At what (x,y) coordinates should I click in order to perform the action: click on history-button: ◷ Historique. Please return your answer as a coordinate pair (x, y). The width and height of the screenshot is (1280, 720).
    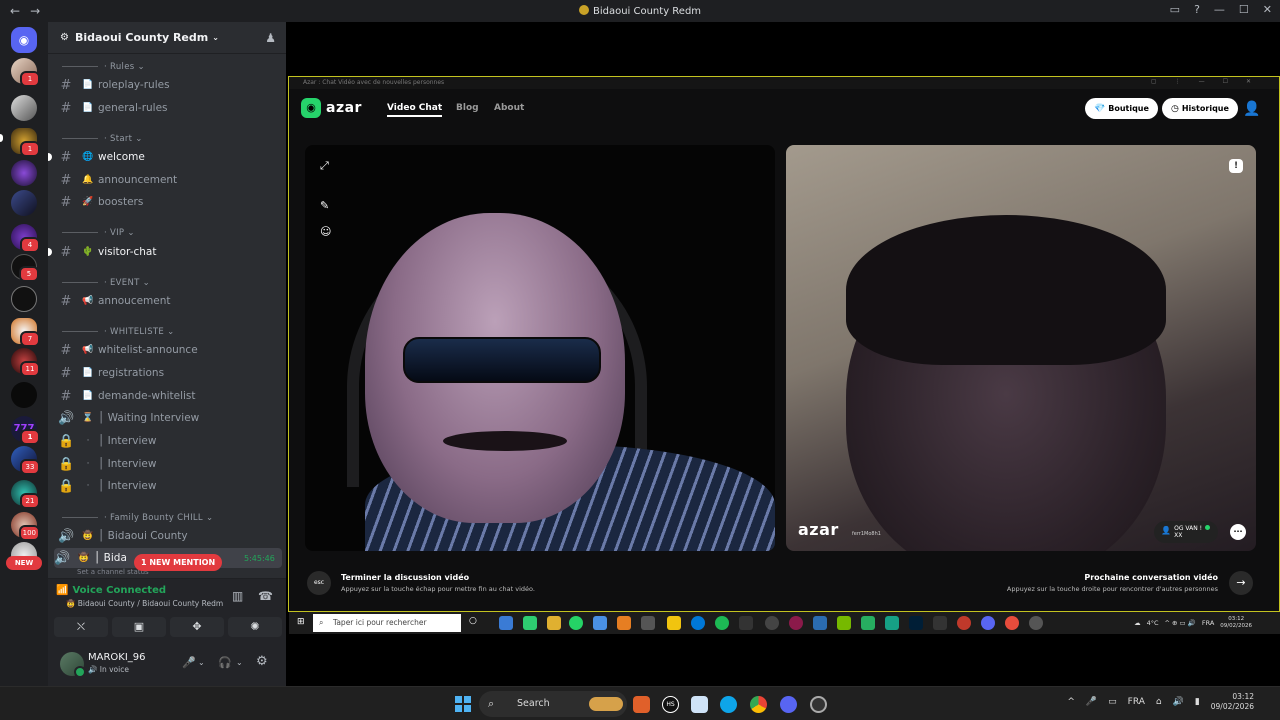
    Looking at the image, I should click on (1200, 108).